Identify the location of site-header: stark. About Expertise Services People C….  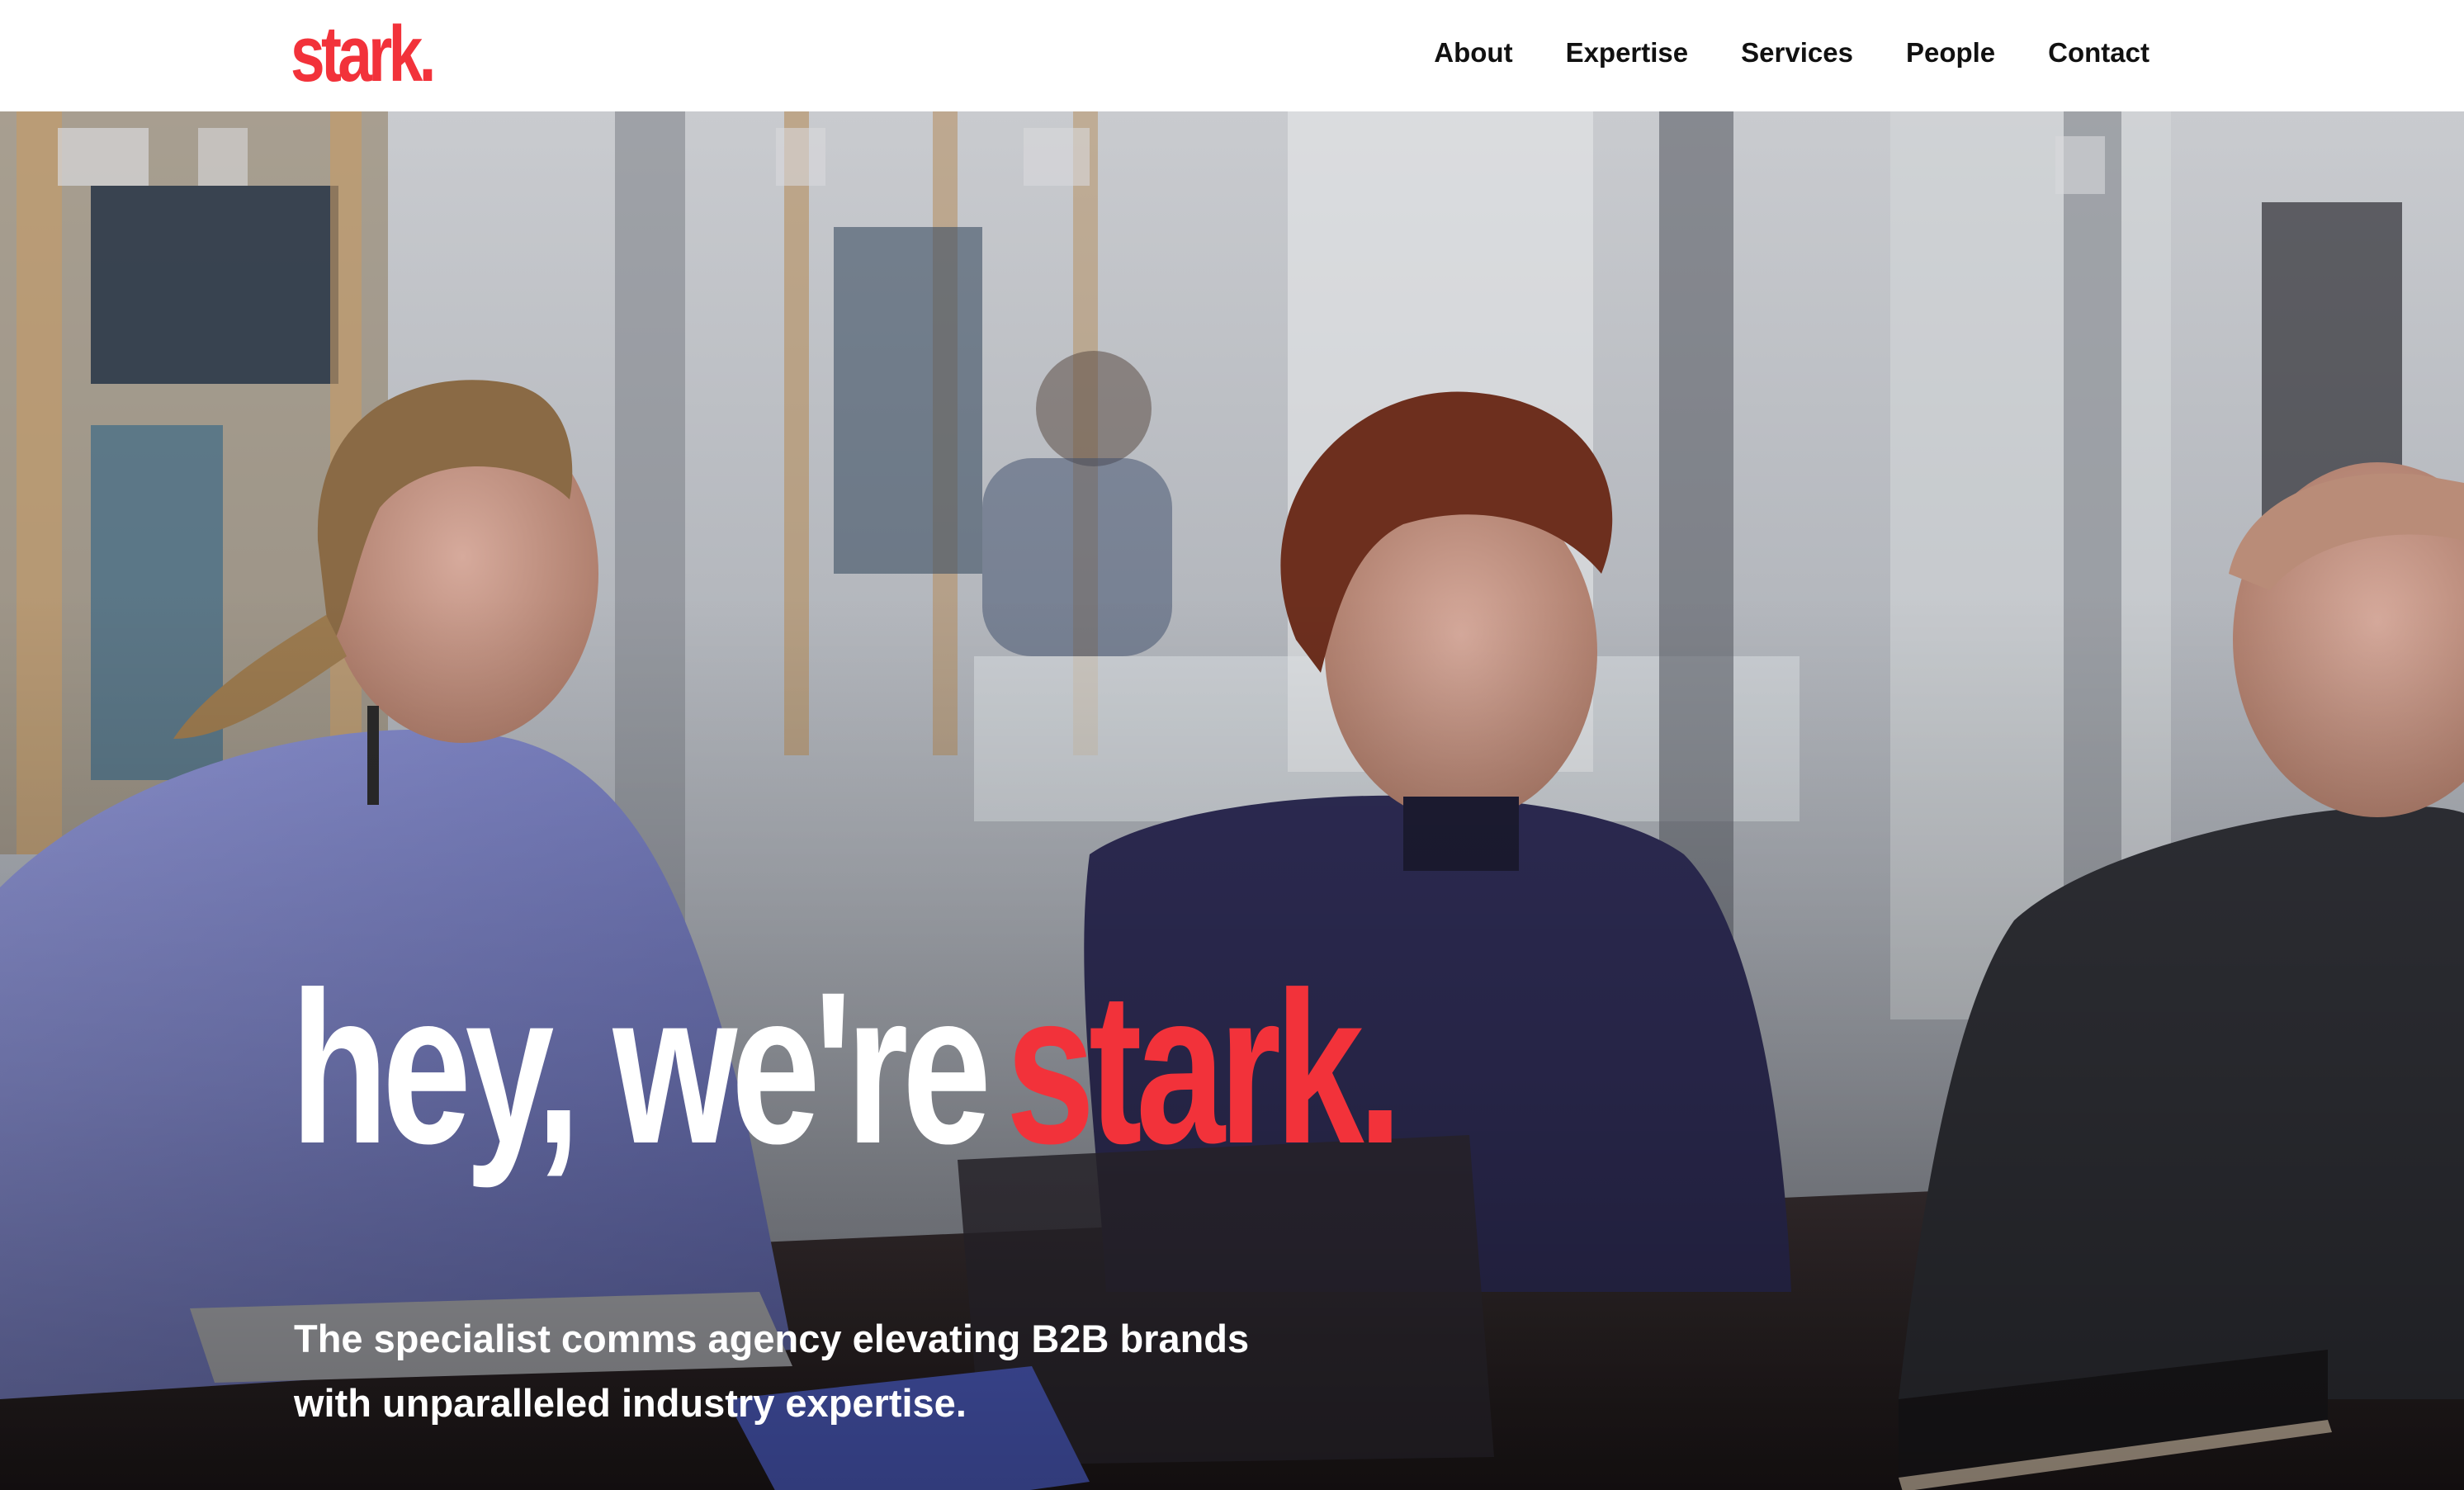
(1232, 55).